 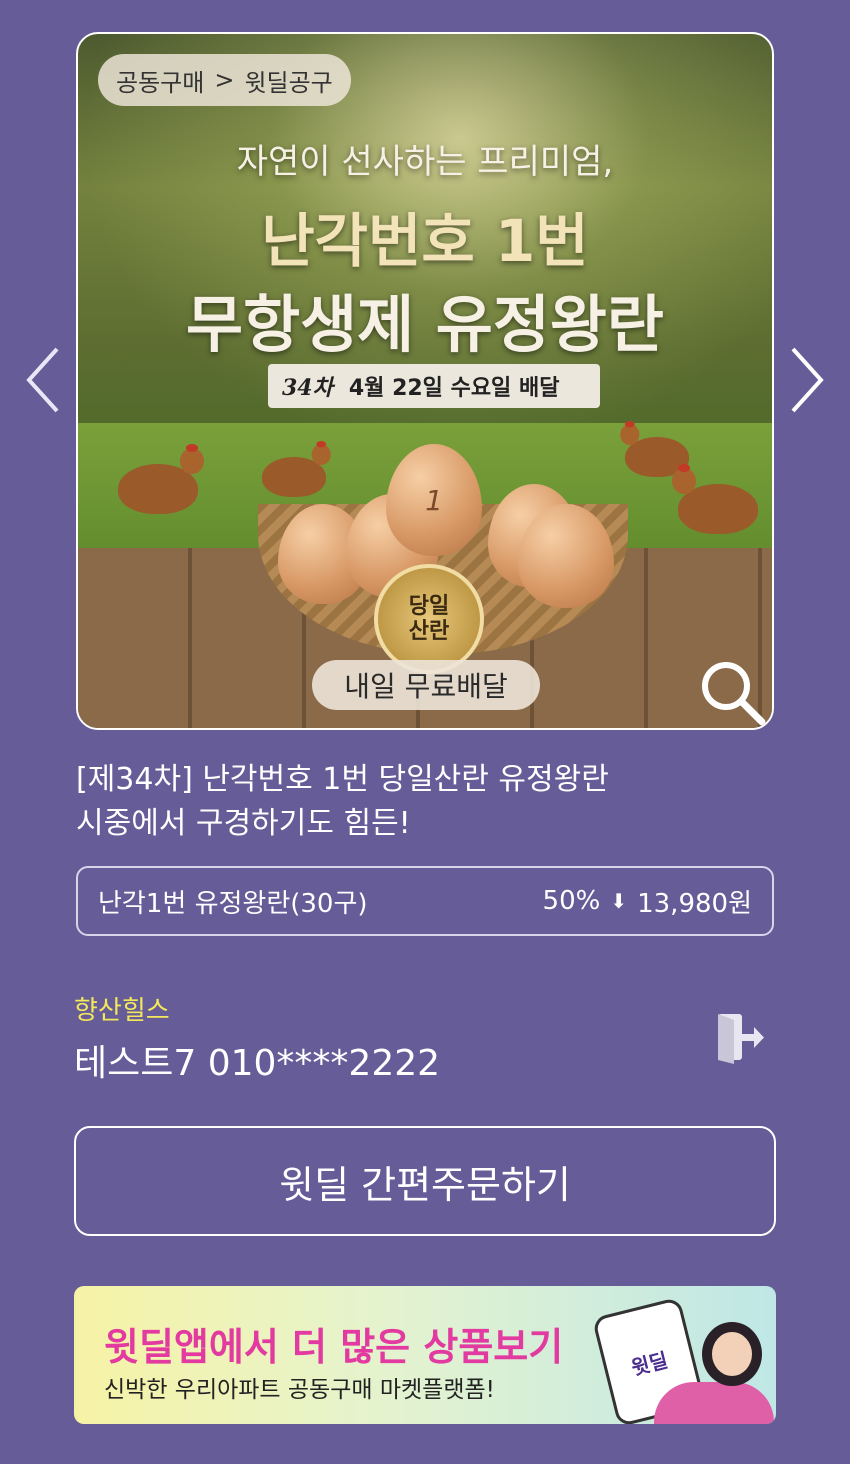 I want to click on chevron-right-icon, so click(x=807, y=380).